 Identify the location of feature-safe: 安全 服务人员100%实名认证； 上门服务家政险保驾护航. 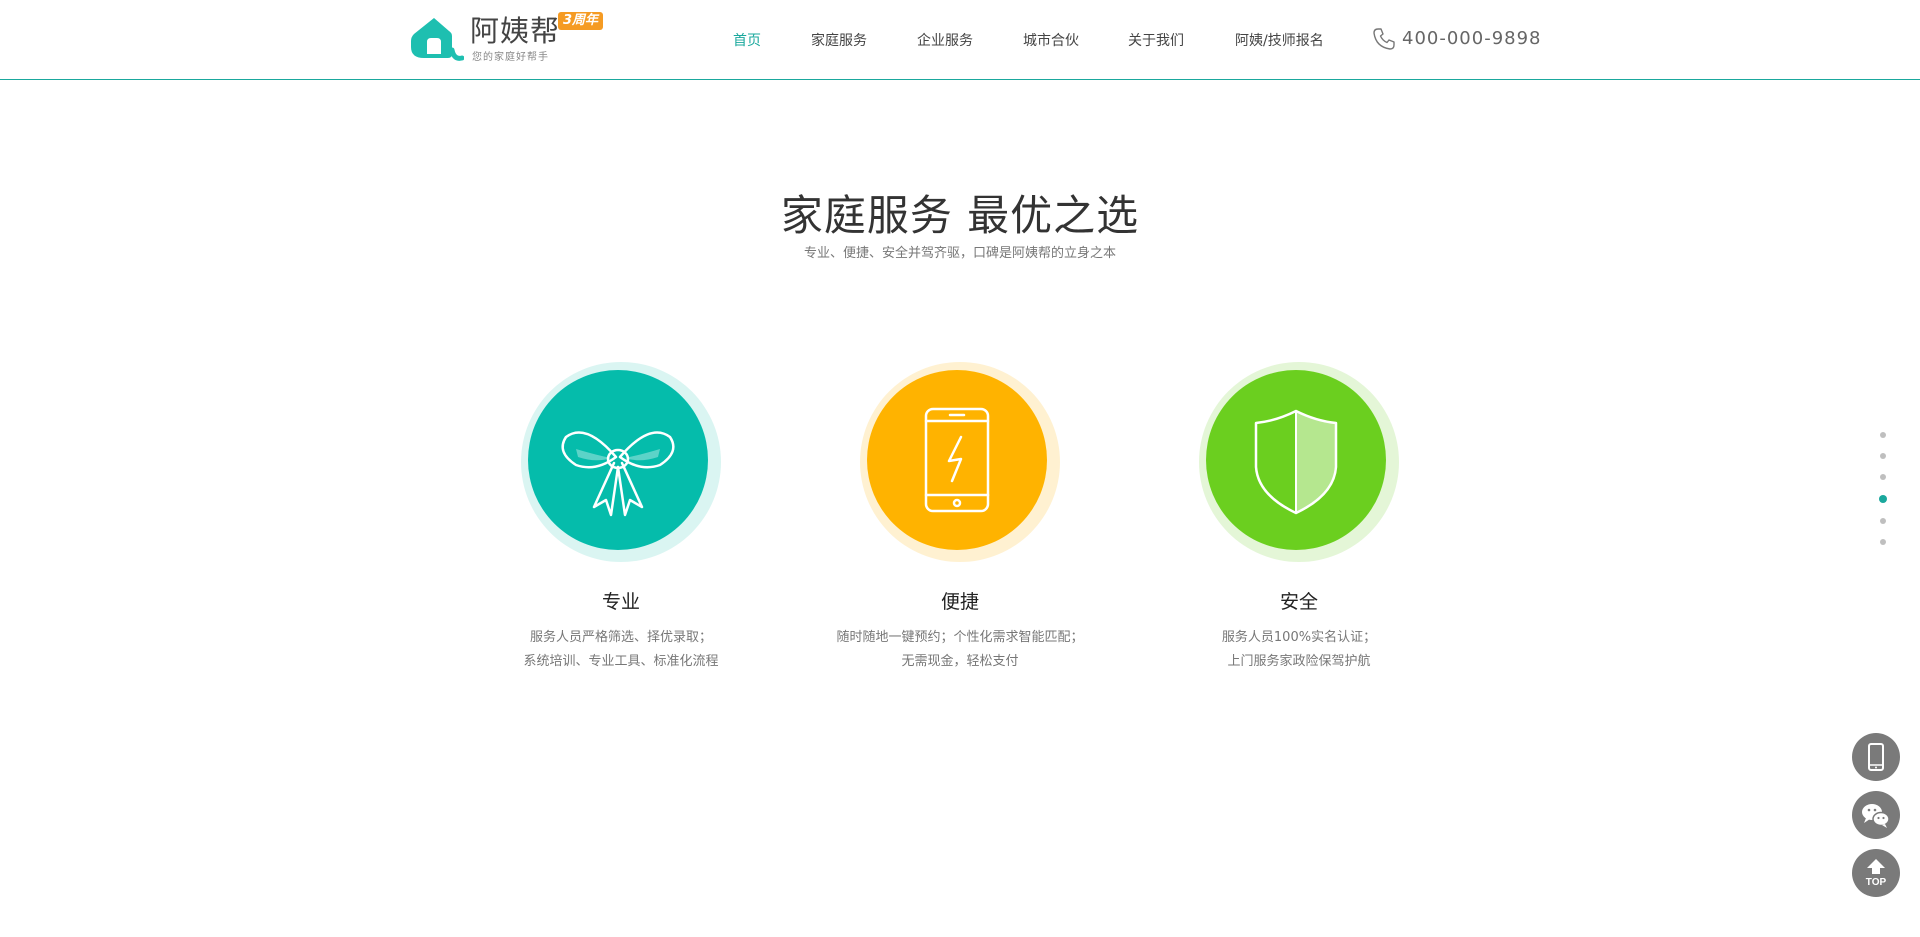
(1299, 515).